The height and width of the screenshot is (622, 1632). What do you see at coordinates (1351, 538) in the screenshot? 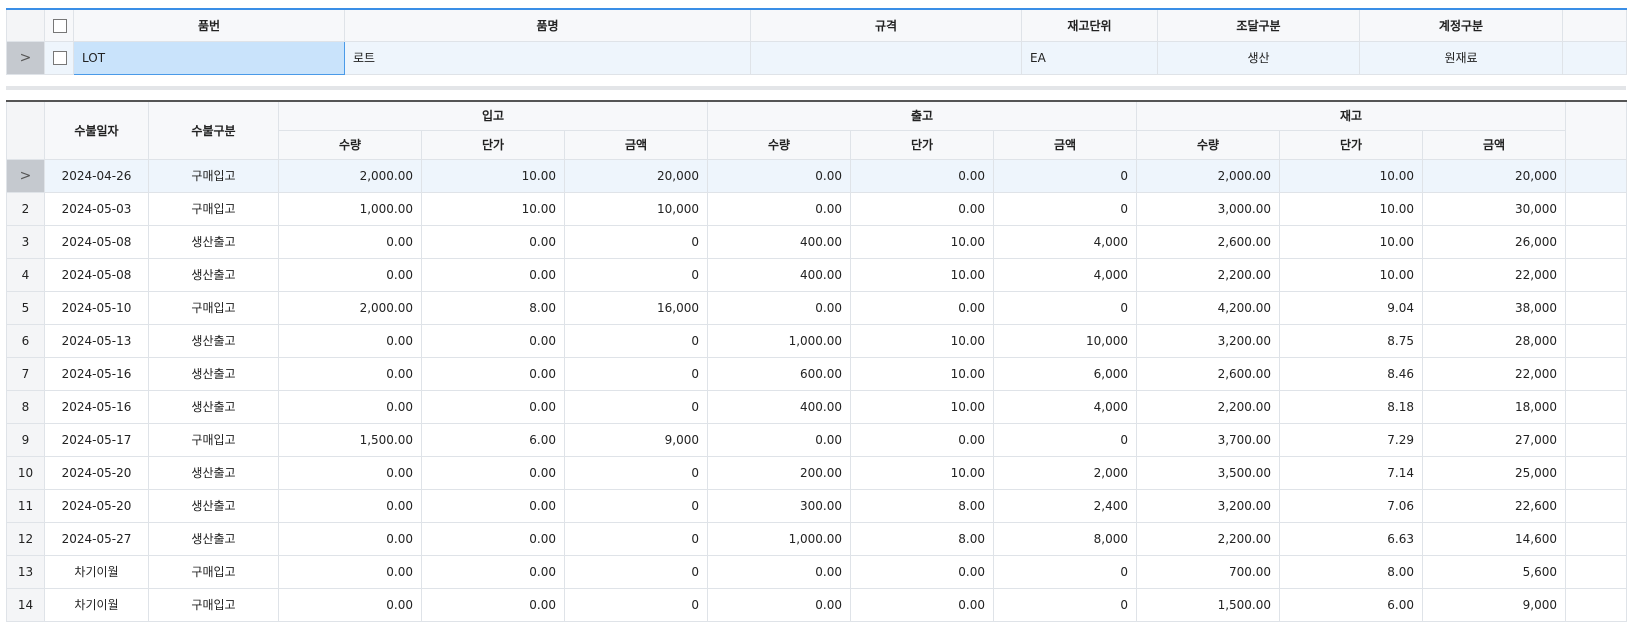
I see `stock-price-cell: 6.63` at bounding box center [1351, 538].